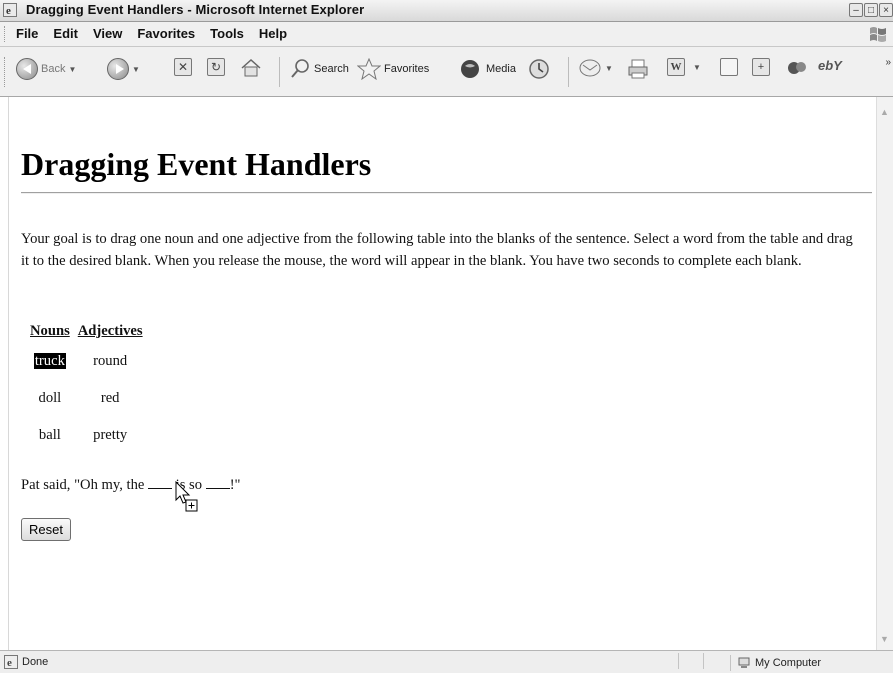 This screenshot has height=673, width=893. What do you see at coordinates (6, 34) in the screenshot?
I see `menubar-grip` at bounding box center [6, 34].